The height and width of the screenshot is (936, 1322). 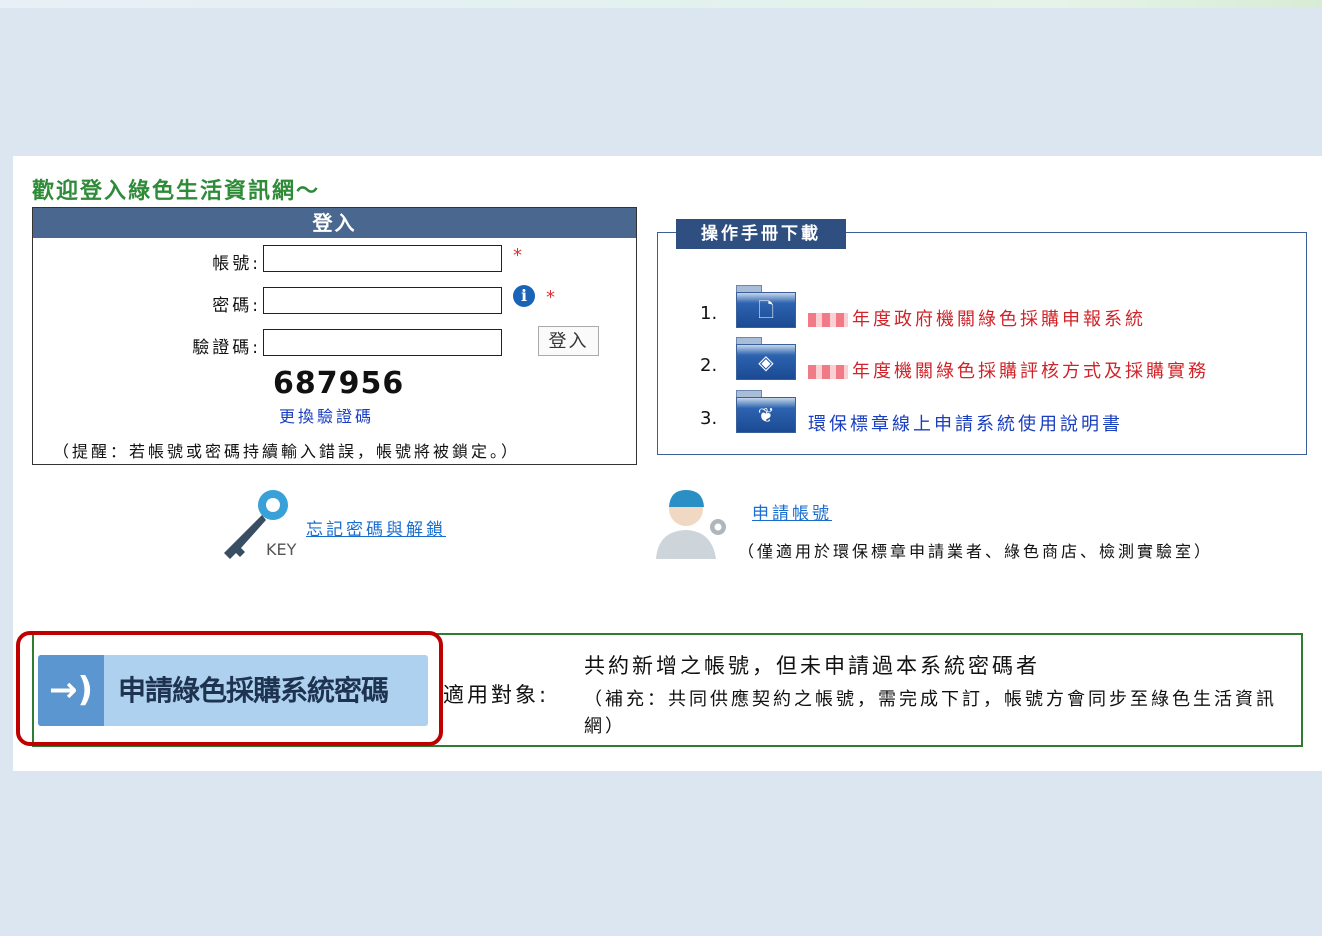 What do you see at coordinates (709, 365) in the screenshot?
I see `manual-item-number: 2.` at bounding box center [709, 365].